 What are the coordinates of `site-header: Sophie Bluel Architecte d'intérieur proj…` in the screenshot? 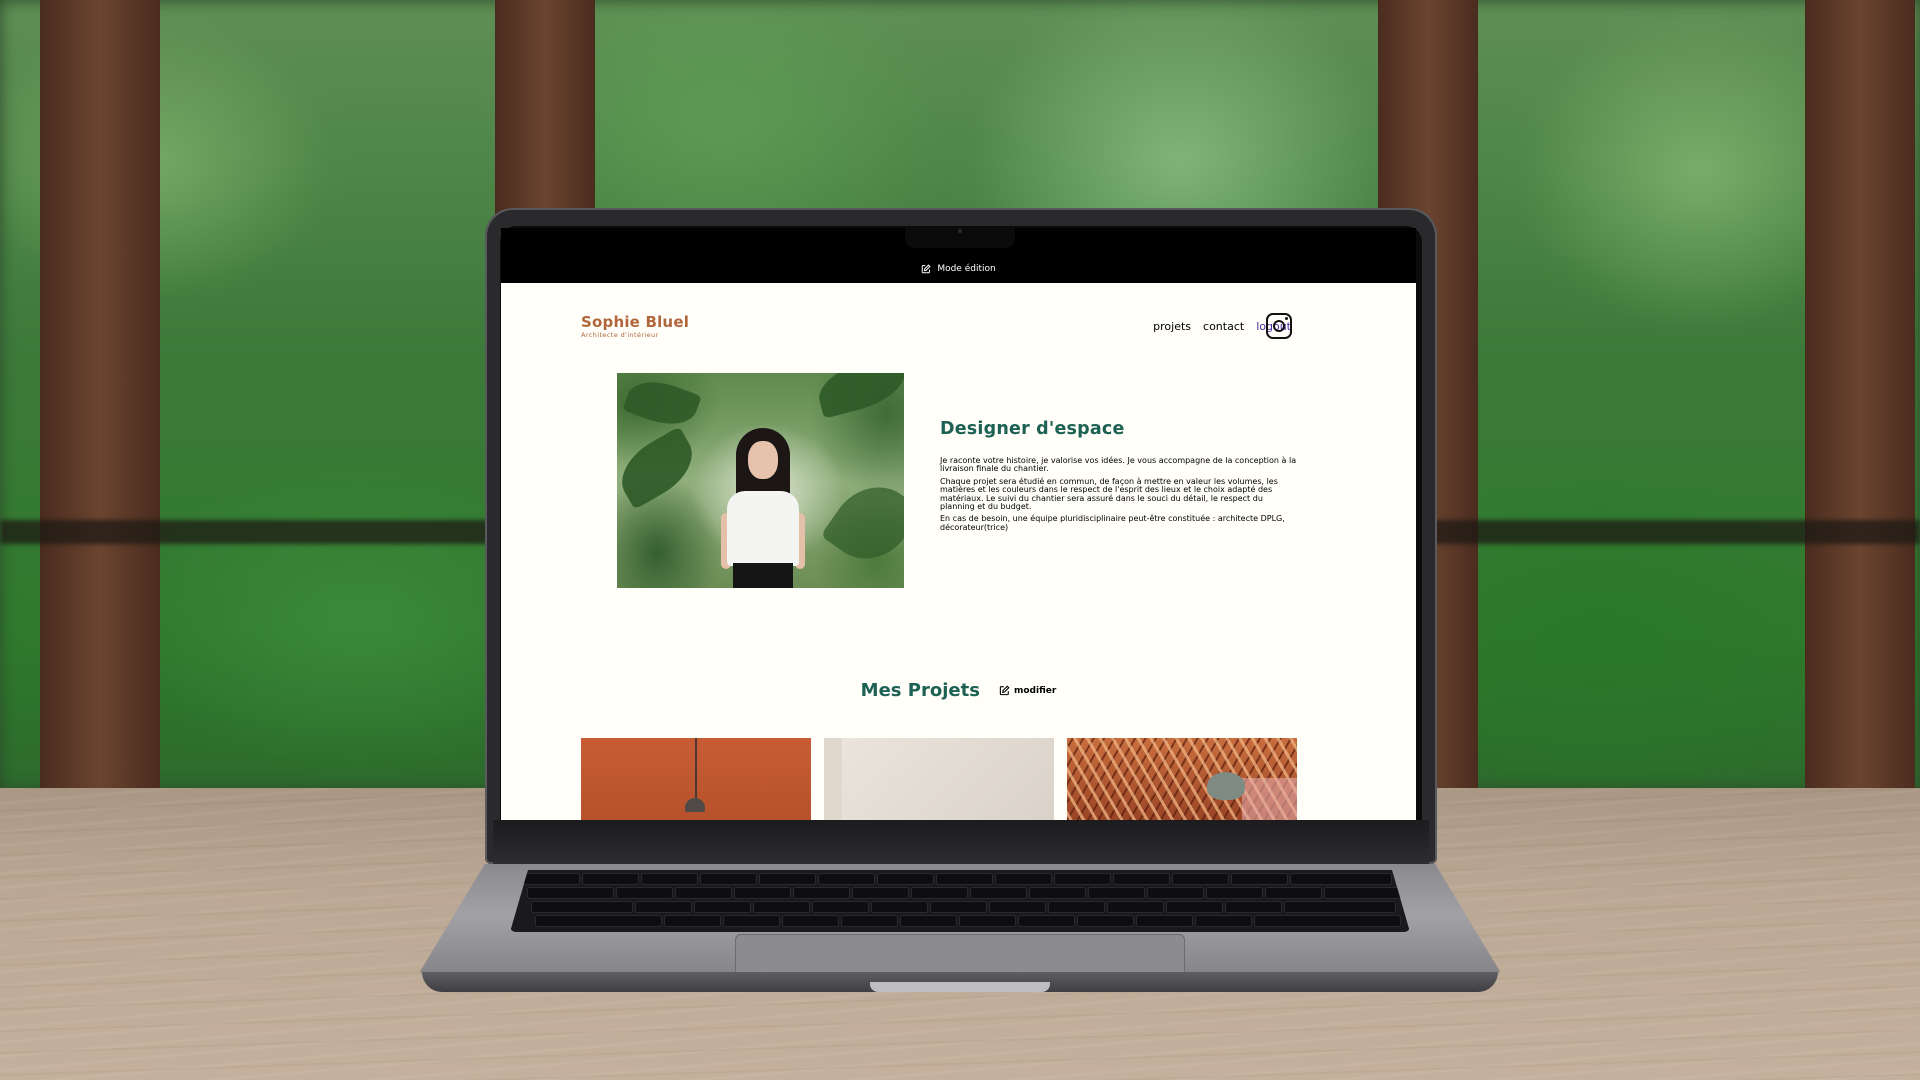 It's located at (958, 323).